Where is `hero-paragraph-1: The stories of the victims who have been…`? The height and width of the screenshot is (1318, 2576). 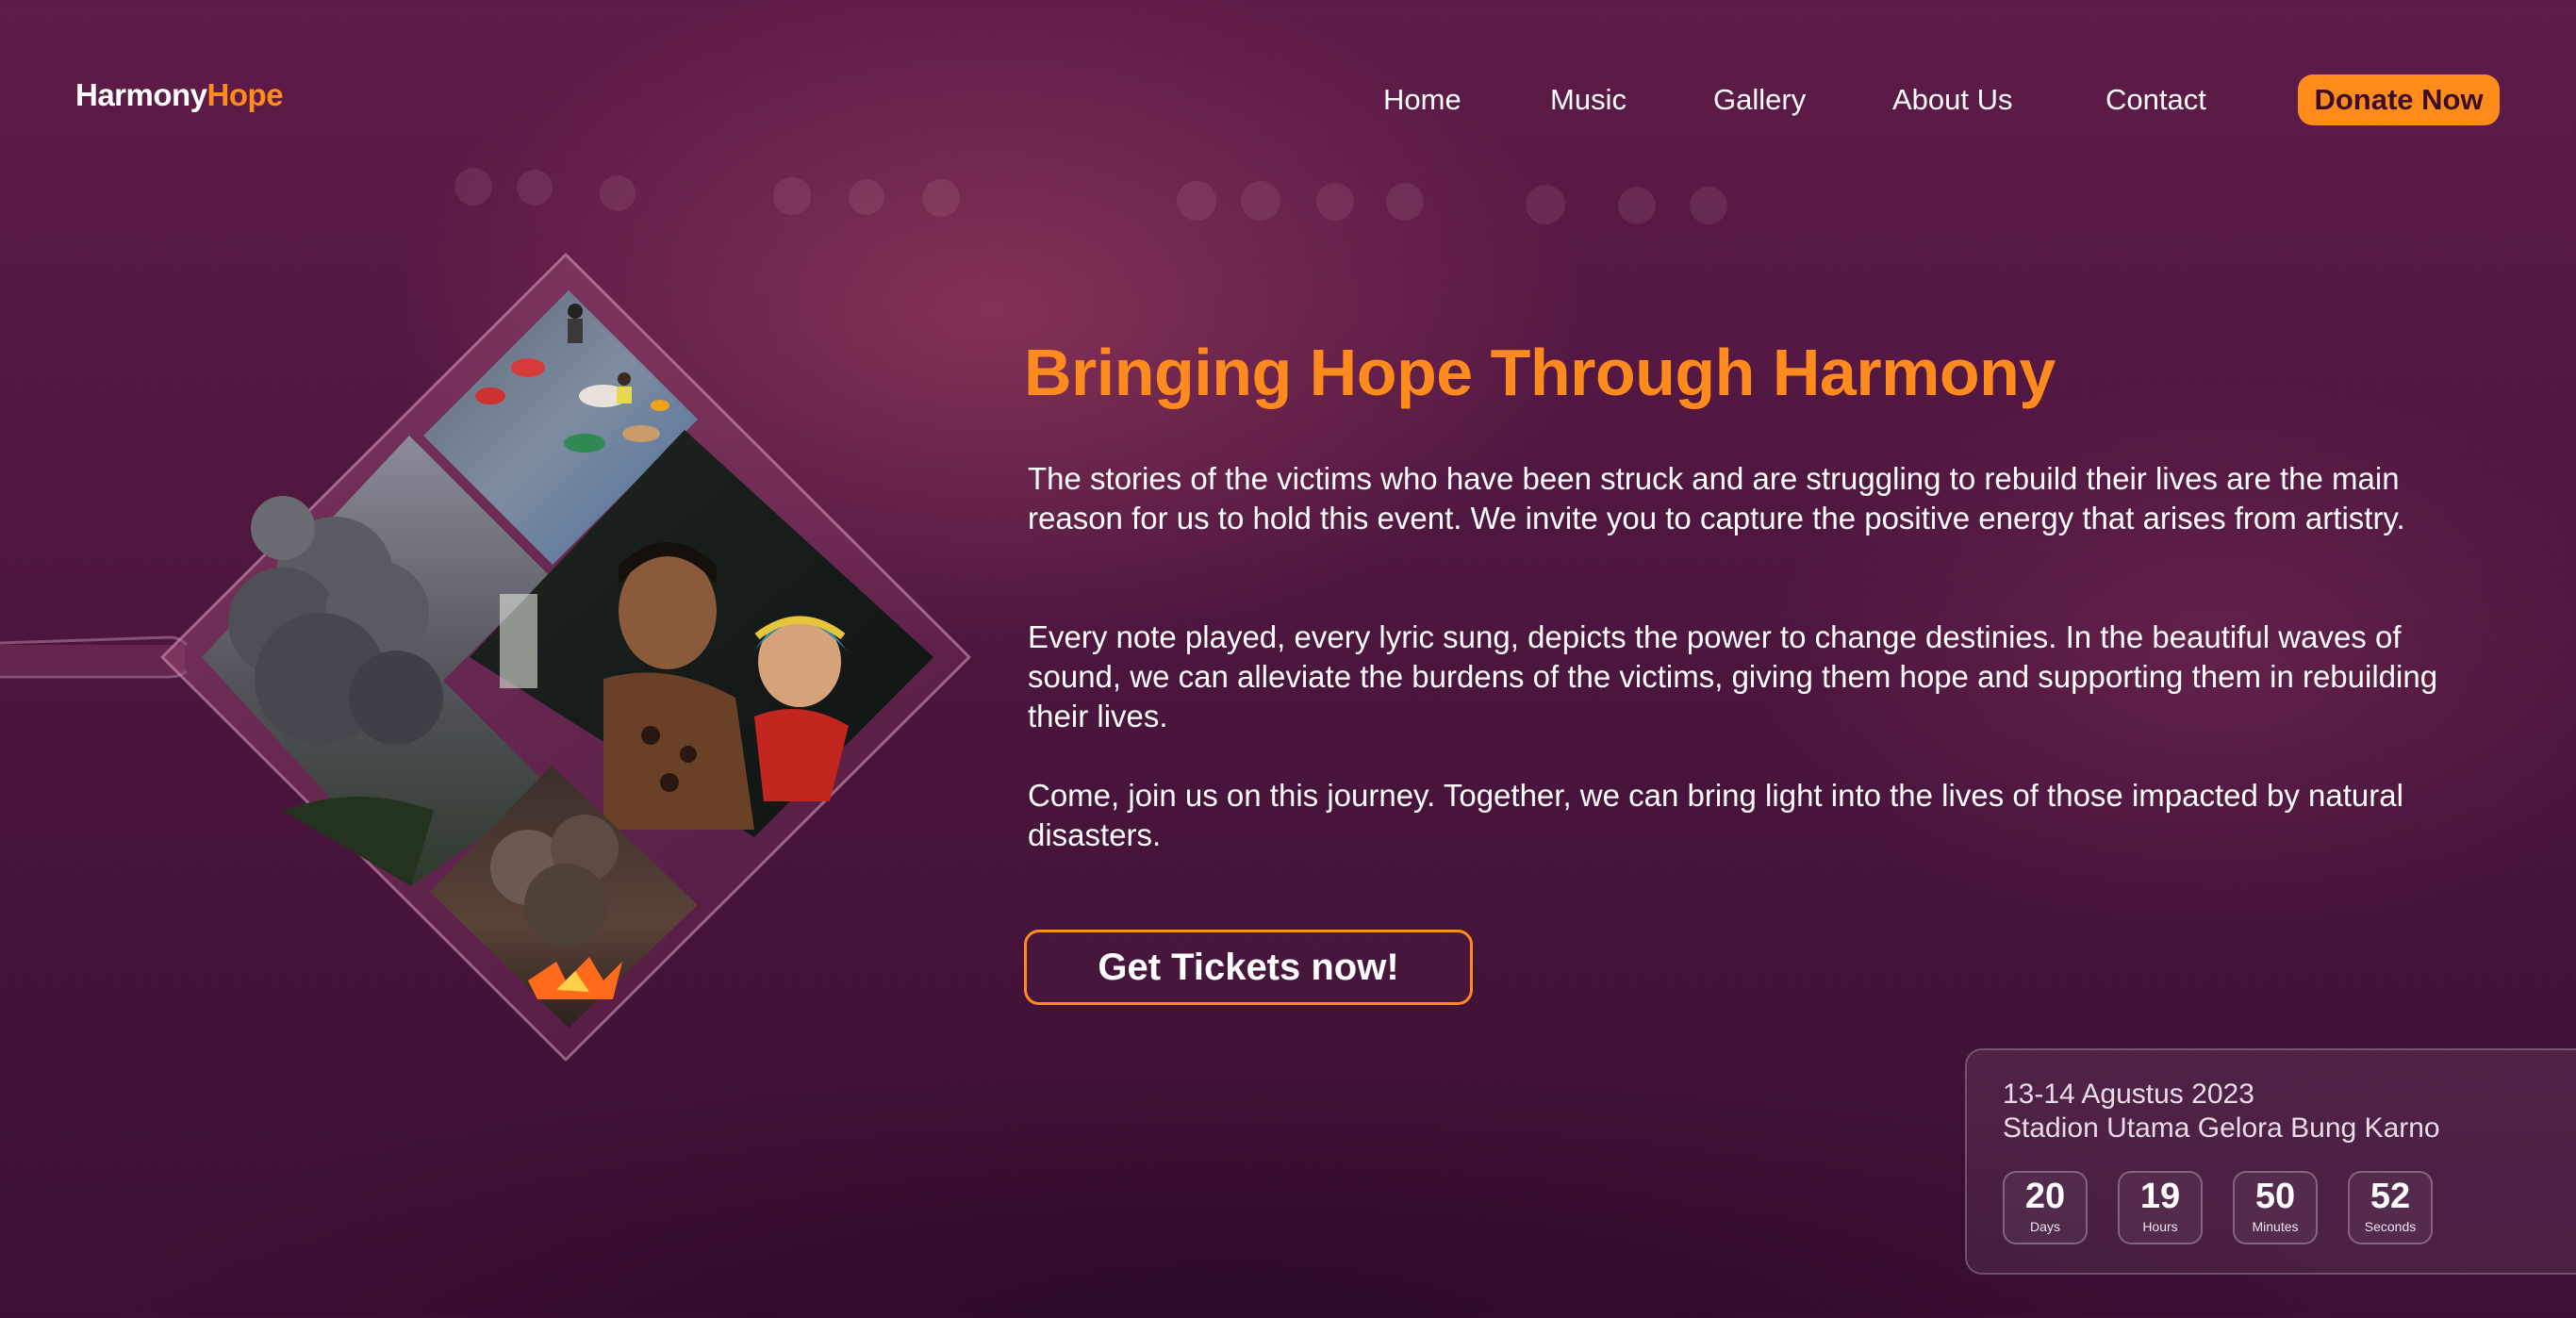 hero-paragraph-1: The stories of the victims who have been… is located at coordinates (1716, 498).